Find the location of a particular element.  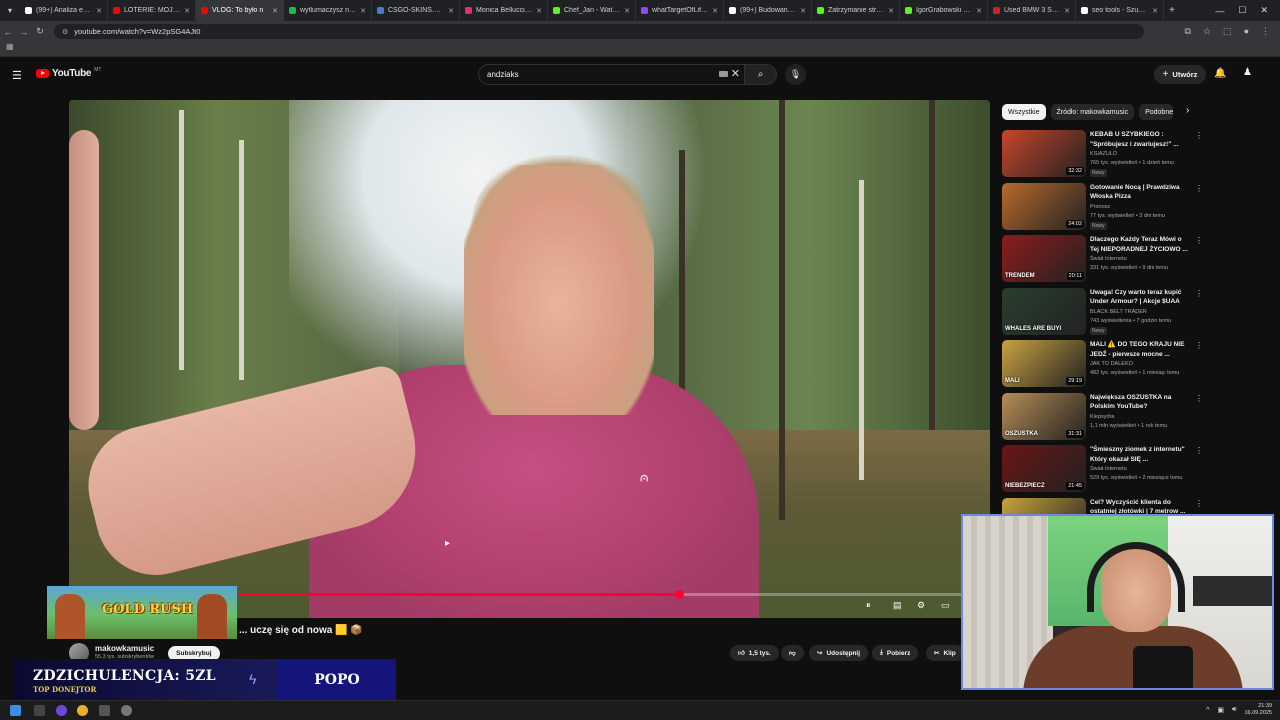

shield-app-icon is located at coordinates (104, 710).